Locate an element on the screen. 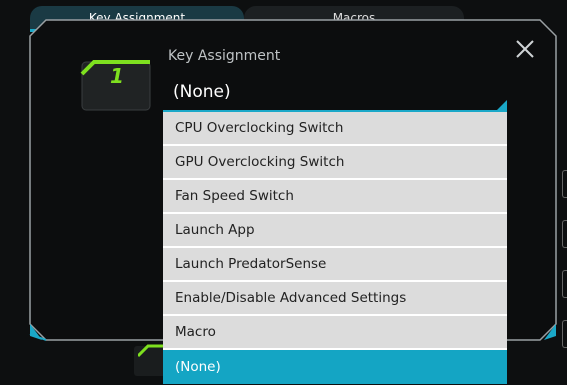 Image resolution: width=567 pixels, height=385 pixels. dropdown-option-fan-speed: Fan Speed Switch is located at coordinates (335, 197).